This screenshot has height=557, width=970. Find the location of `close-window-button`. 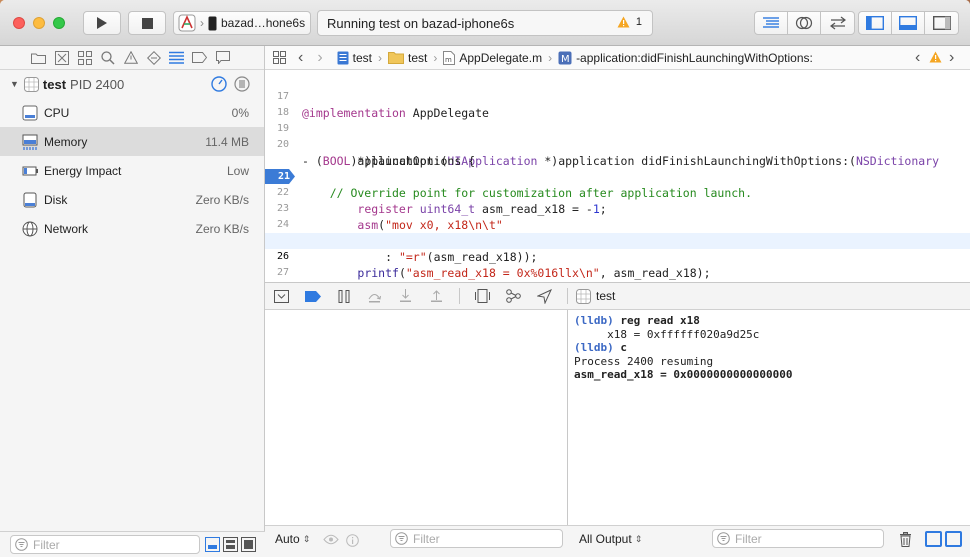

close-window-button is located at coordinates (19, 23).